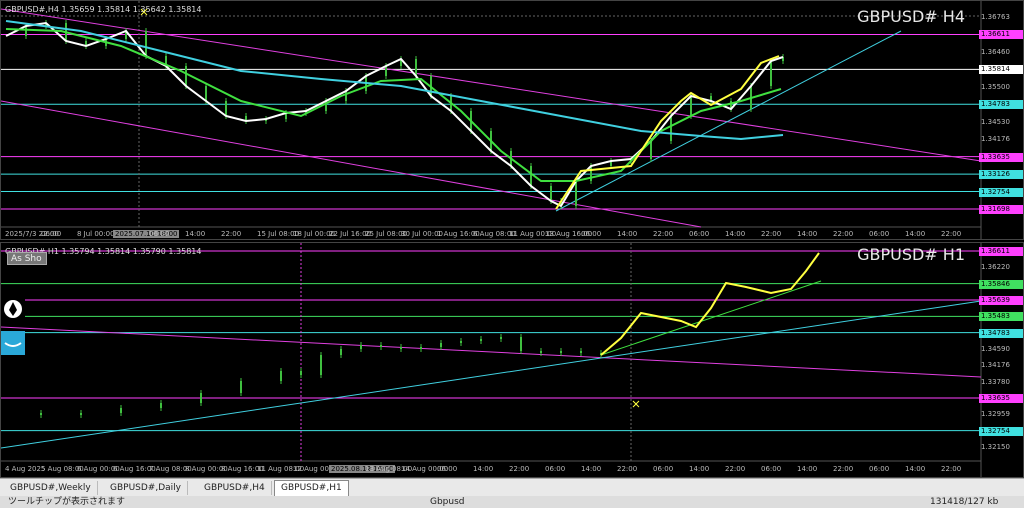 The width and height of the screenshot is (1024, 508). What do you see at coordinates (311, 488) in the screenshot?
I see `tab-gbpusd--h1: GBPUSD#,H1` at bounding box center [311, 488].